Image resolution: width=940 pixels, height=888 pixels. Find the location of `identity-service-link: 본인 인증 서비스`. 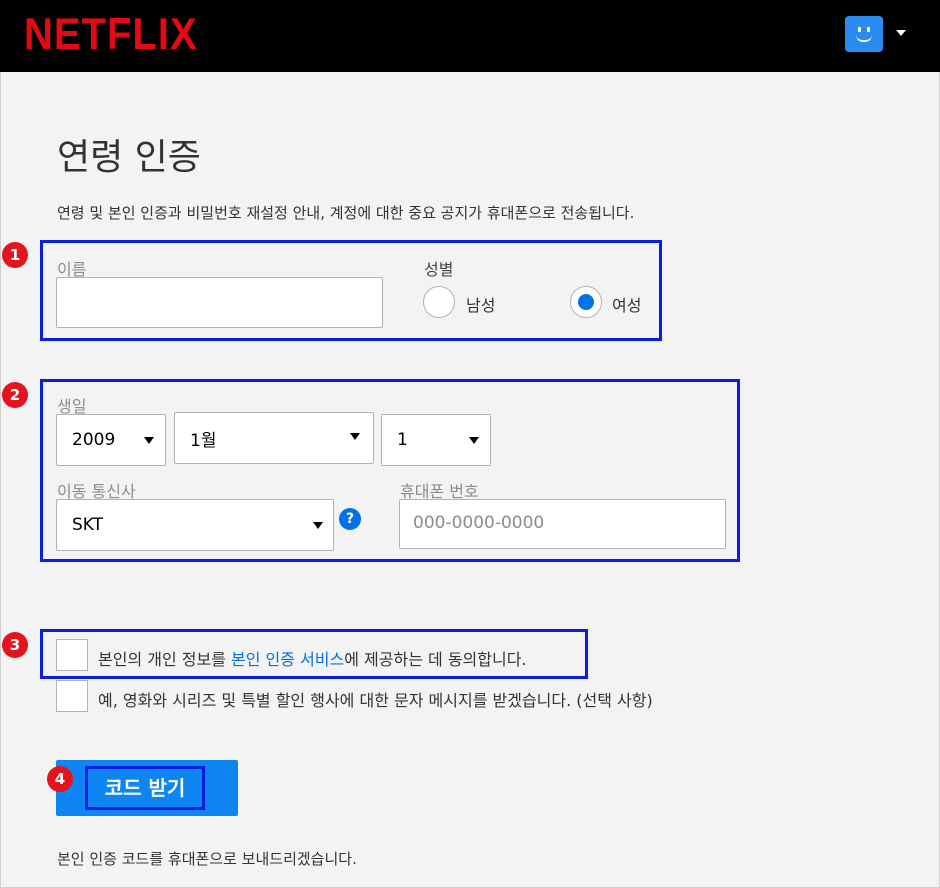

identity-service-link: 본인 인증 서비스 is located at coordinates (287, 659).